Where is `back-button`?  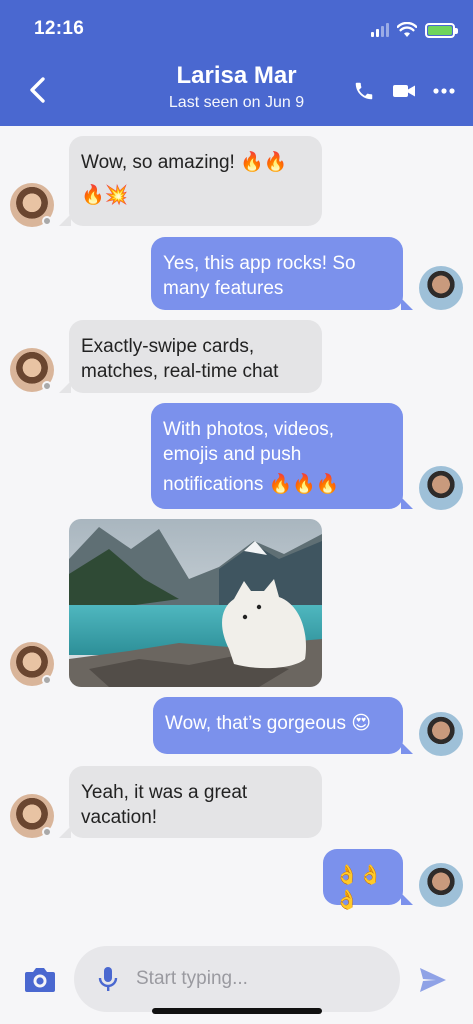
back-button is located at coordinates (38, 90).